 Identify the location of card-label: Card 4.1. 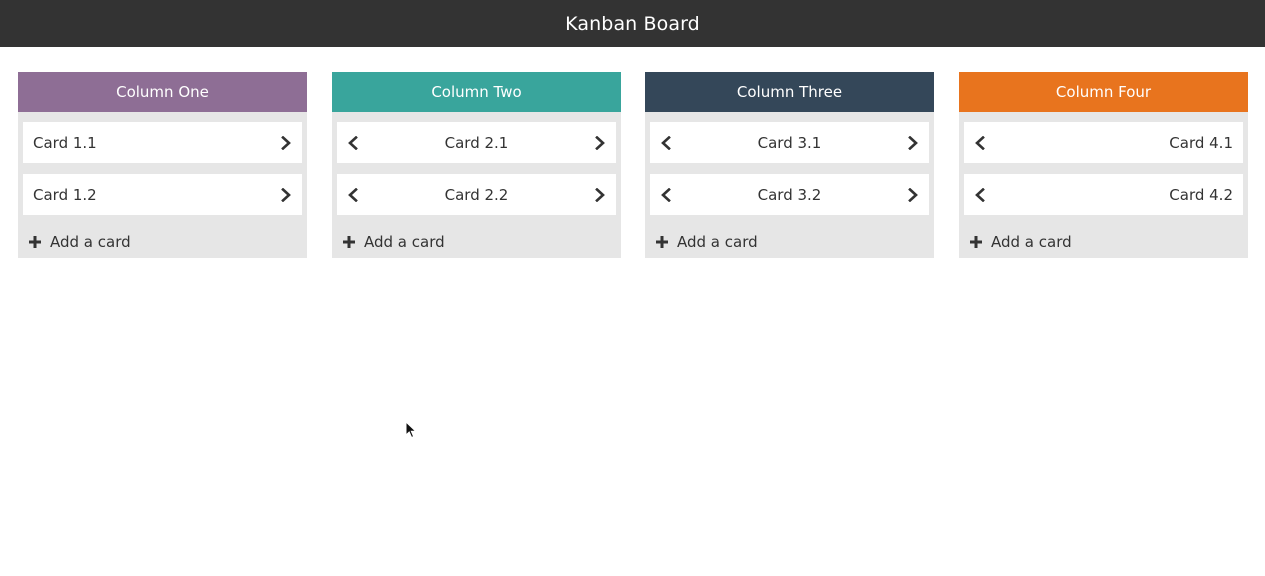
(1201, 142).